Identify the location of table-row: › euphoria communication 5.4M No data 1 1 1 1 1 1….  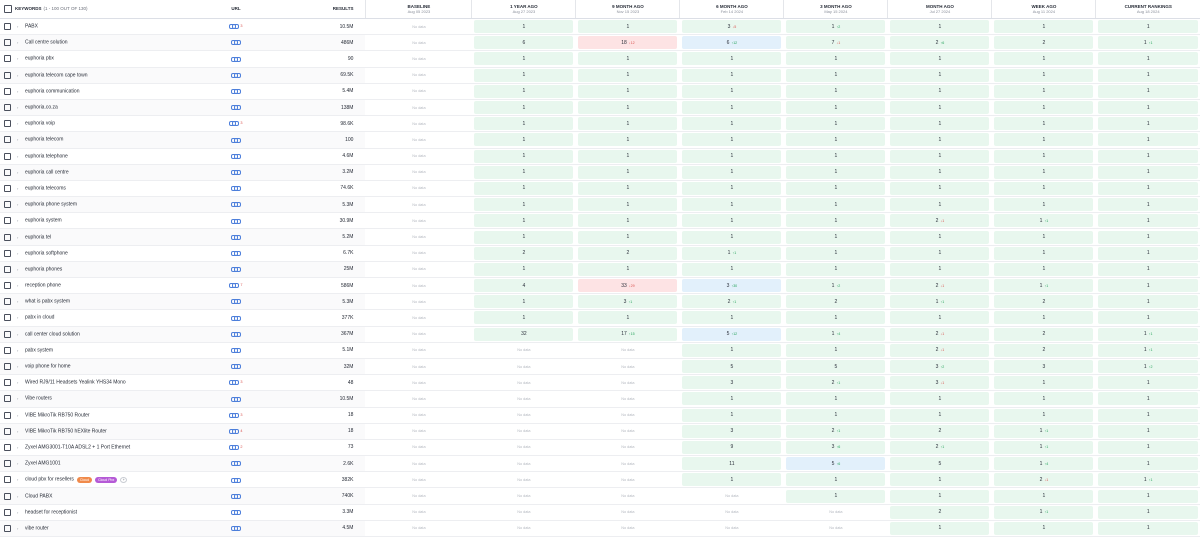
(600, 91).